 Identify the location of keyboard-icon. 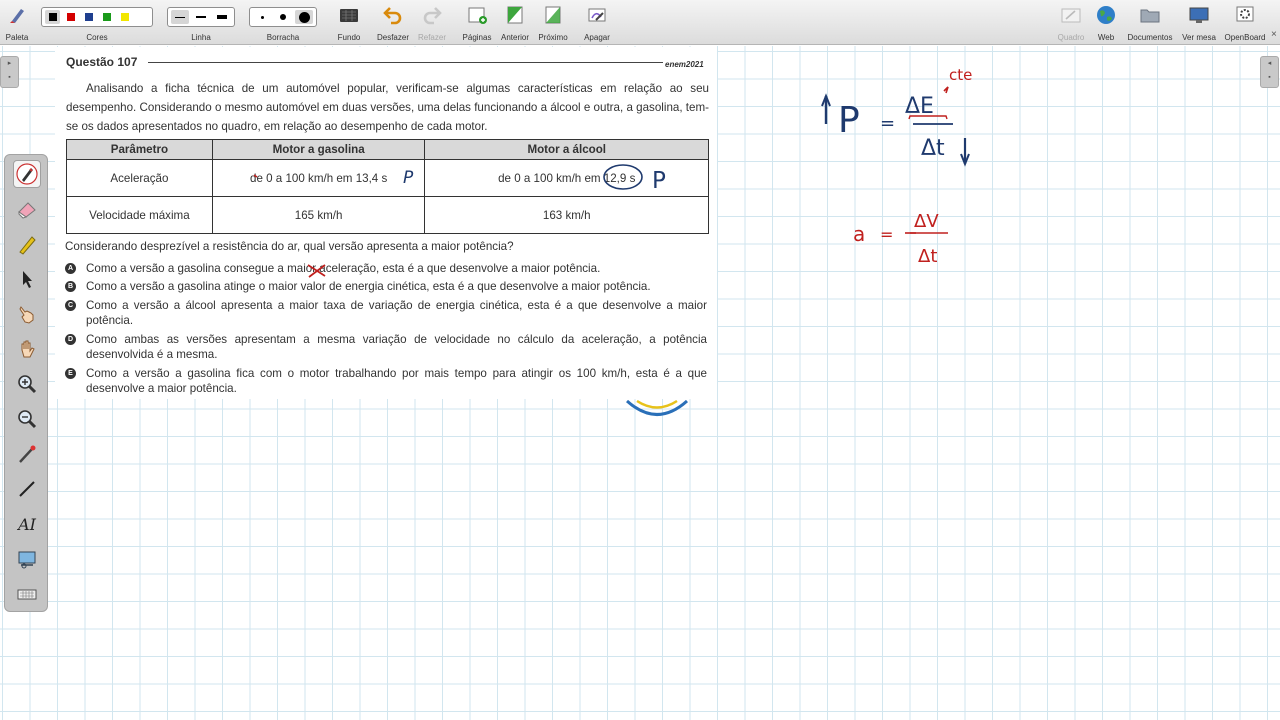
(27, 594).